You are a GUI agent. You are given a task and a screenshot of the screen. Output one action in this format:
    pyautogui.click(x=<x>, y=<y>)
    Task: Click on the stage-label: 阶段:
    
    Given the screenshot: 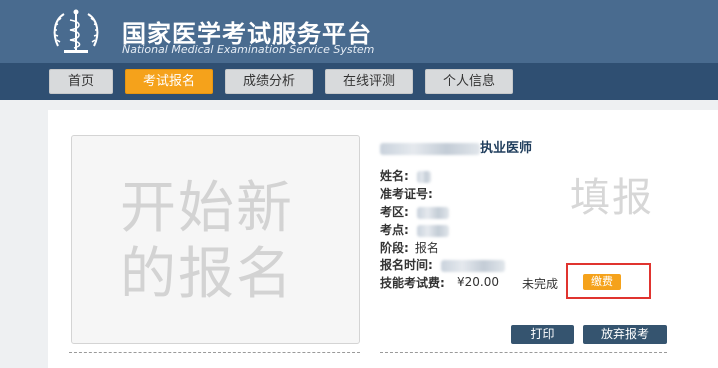 What is the action you would take?
    pyautogui.click(x=394, y=248)
    